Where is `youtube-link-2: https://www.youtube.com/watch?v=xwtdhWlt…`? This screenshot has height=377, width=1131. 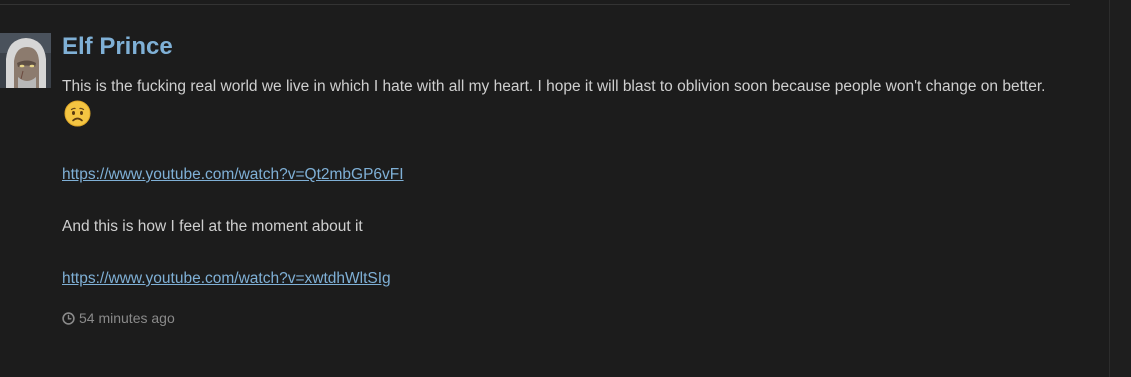
youtube-link-2: https://www.youtube.com/watch?v=xwtdhWlt… is located at coordinates (226, 278).